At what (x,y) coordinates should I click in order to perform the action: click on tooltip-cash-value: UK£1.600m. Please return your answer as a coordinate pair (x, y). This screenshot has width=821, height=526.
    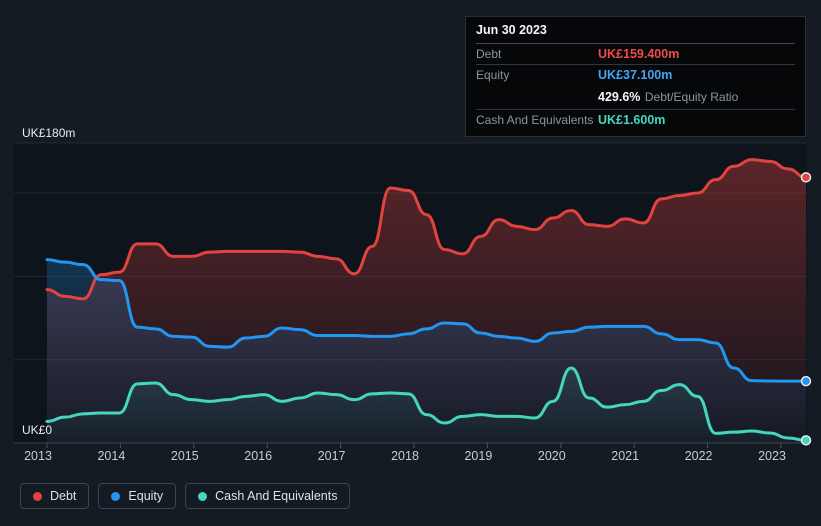
    Looking at the image, I should click on (632, 120).